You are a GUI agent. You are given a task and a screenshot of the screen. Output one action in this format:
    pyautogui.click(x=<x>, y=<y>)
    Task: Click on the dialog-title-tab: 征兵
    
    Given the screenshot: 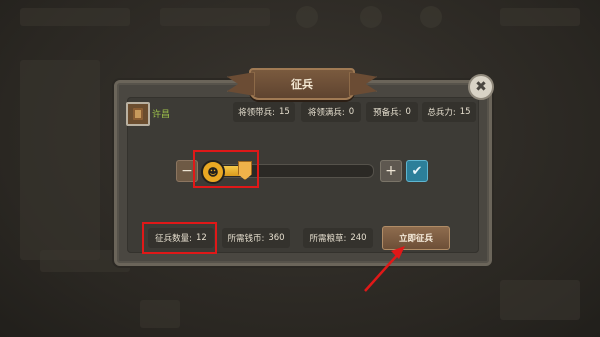 What is the action you would take?
    pyautogui.click(x=302, y=84)
    